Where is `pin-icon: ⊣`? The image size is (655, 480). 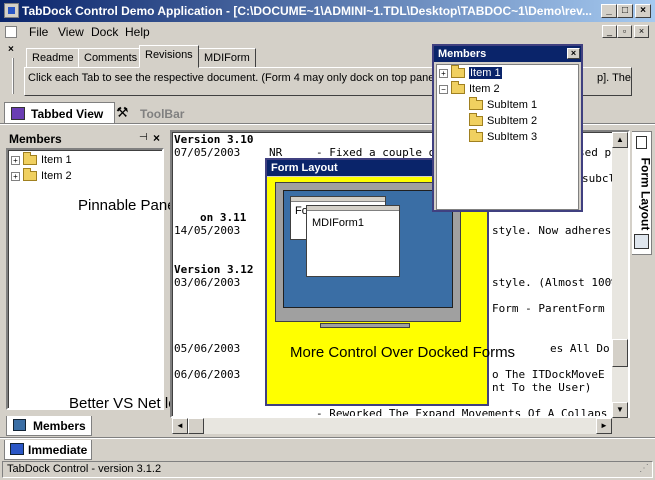
pin-icon: ⊣ is located at coordinates (143, 137).